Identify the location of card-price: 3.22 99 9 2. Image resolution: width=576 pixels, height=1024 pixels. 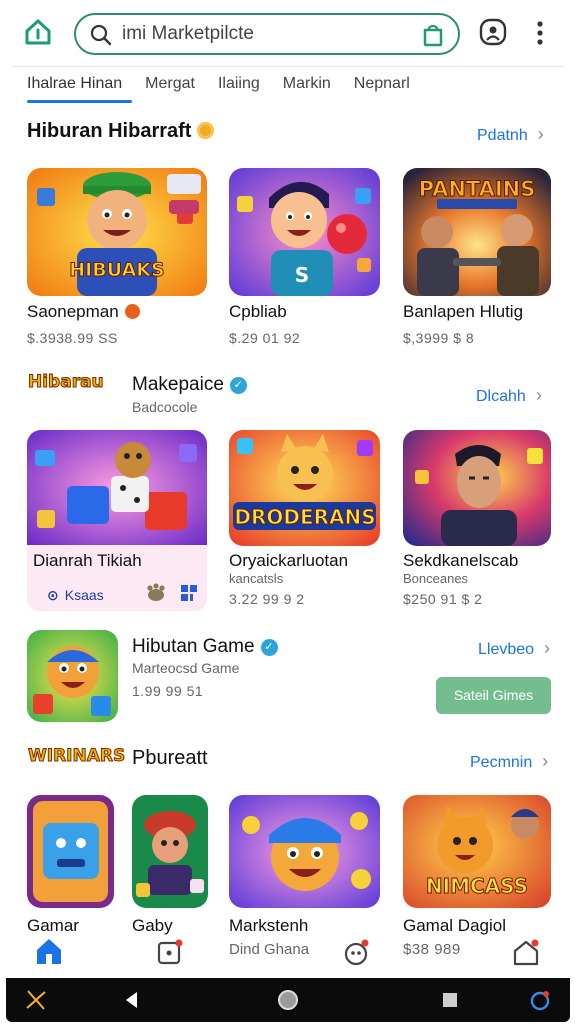
(267, 599).